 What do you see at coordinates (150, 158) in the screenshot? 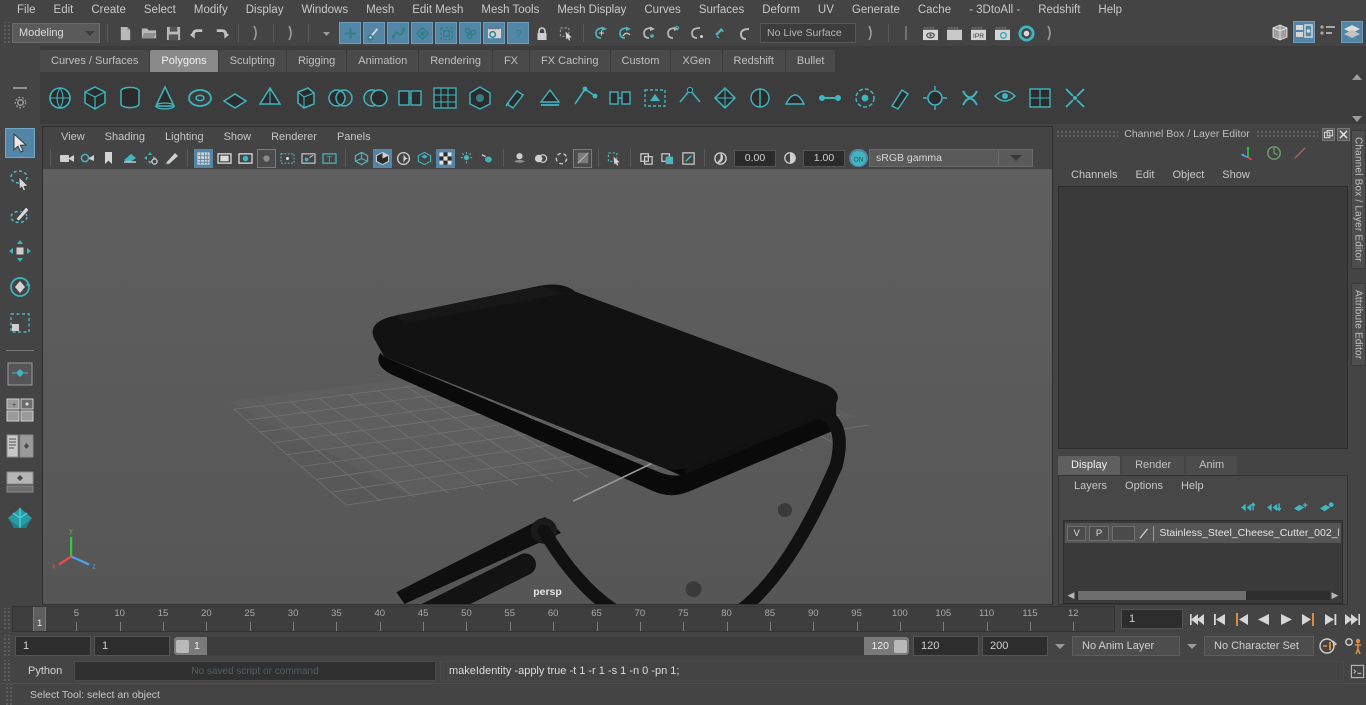
I see `2d-pan-zoom-icon` at bounding box center [150, 158].